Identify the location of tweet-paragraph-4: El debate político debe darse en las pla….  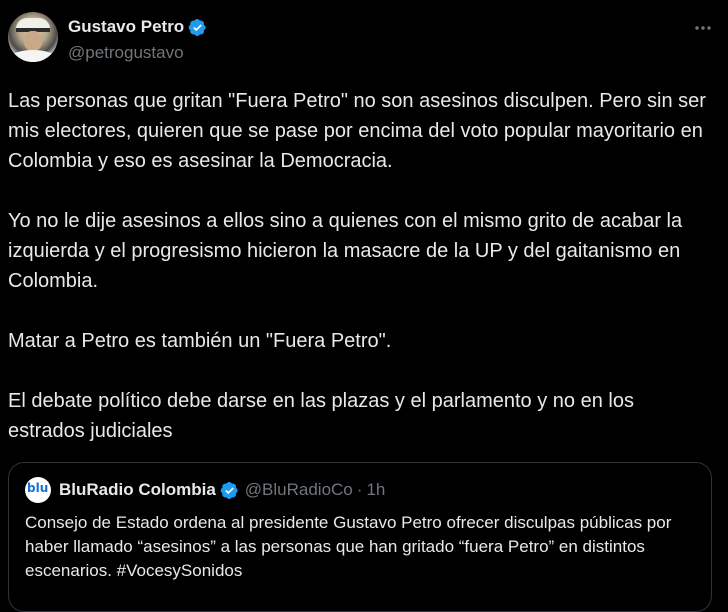
(324, 416).